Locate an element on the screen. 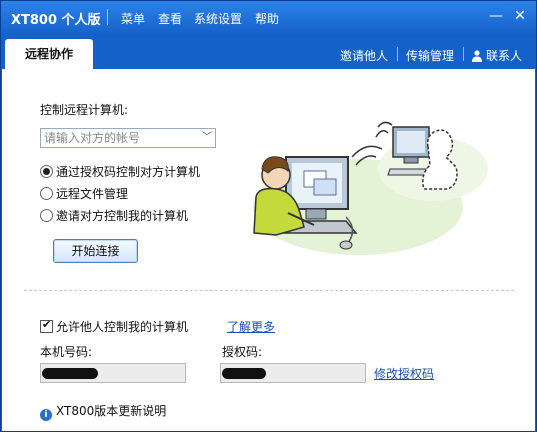 Image resolution: width=537 pixels, height=432 pixels. option-label: 远程文件管理 is located at coordinates (92, 194).